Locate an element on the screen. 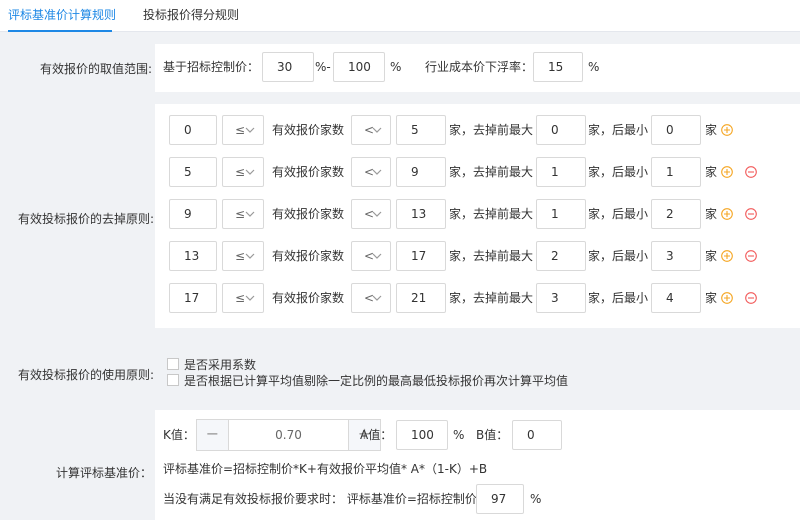 The width and height of the screenshot is (800, 520). range-pct: % is located at coordinates (396, 67).